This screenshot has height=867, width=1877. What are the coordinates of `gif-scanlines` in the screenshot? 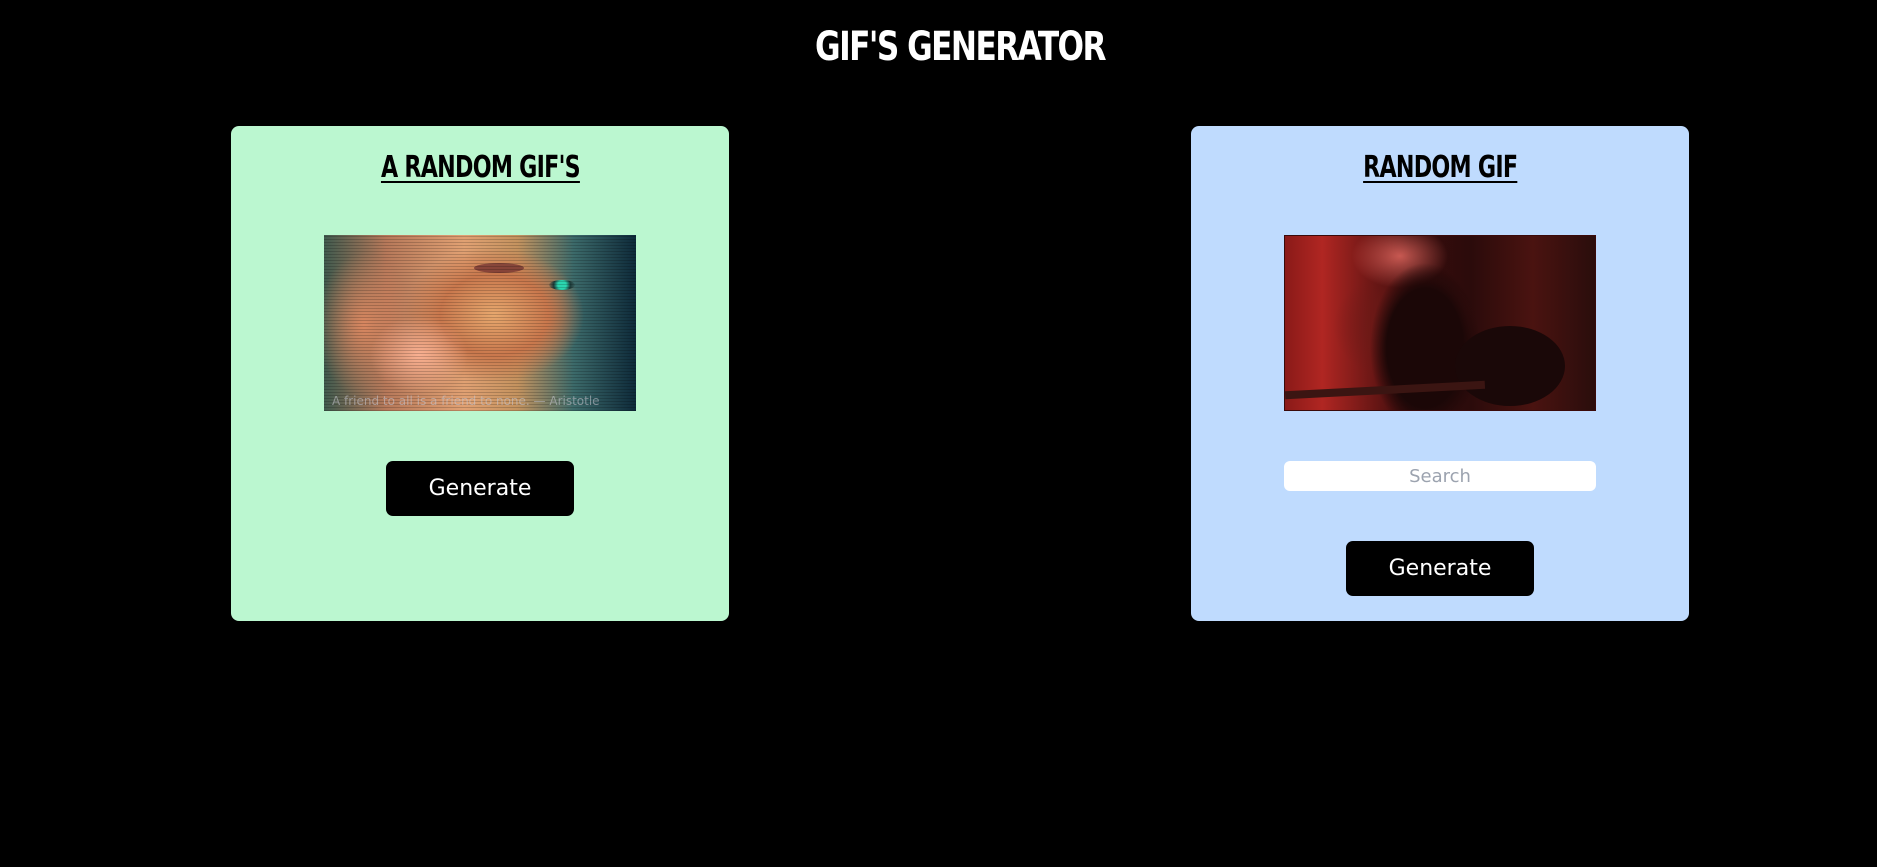 It's located at (480, 323).